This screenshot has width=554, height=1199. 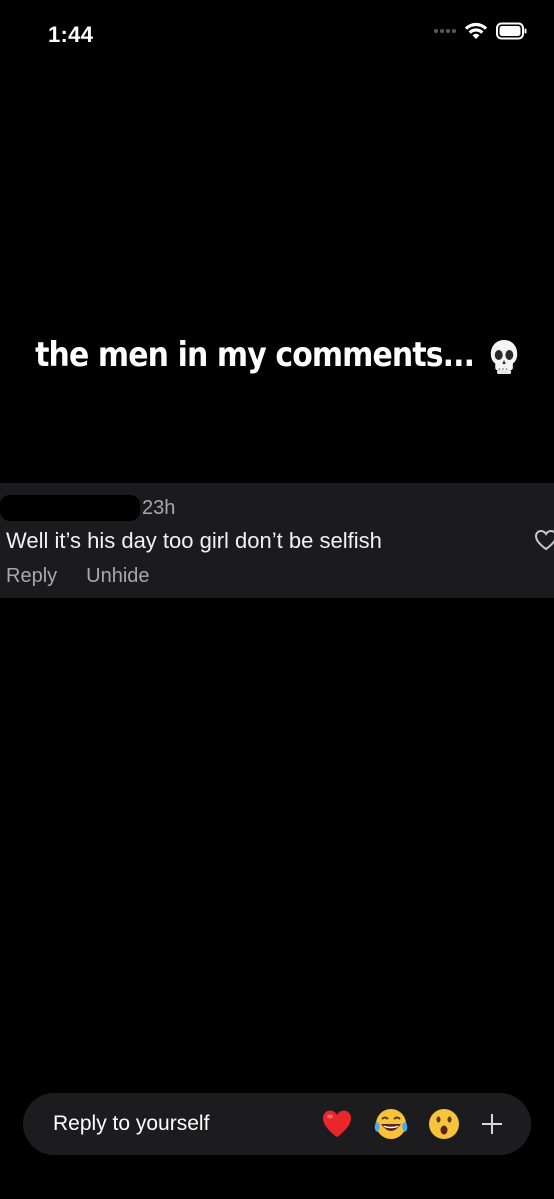 I want to click on tears-of-joy-emoji-icon, so click(x=390, y=1124).